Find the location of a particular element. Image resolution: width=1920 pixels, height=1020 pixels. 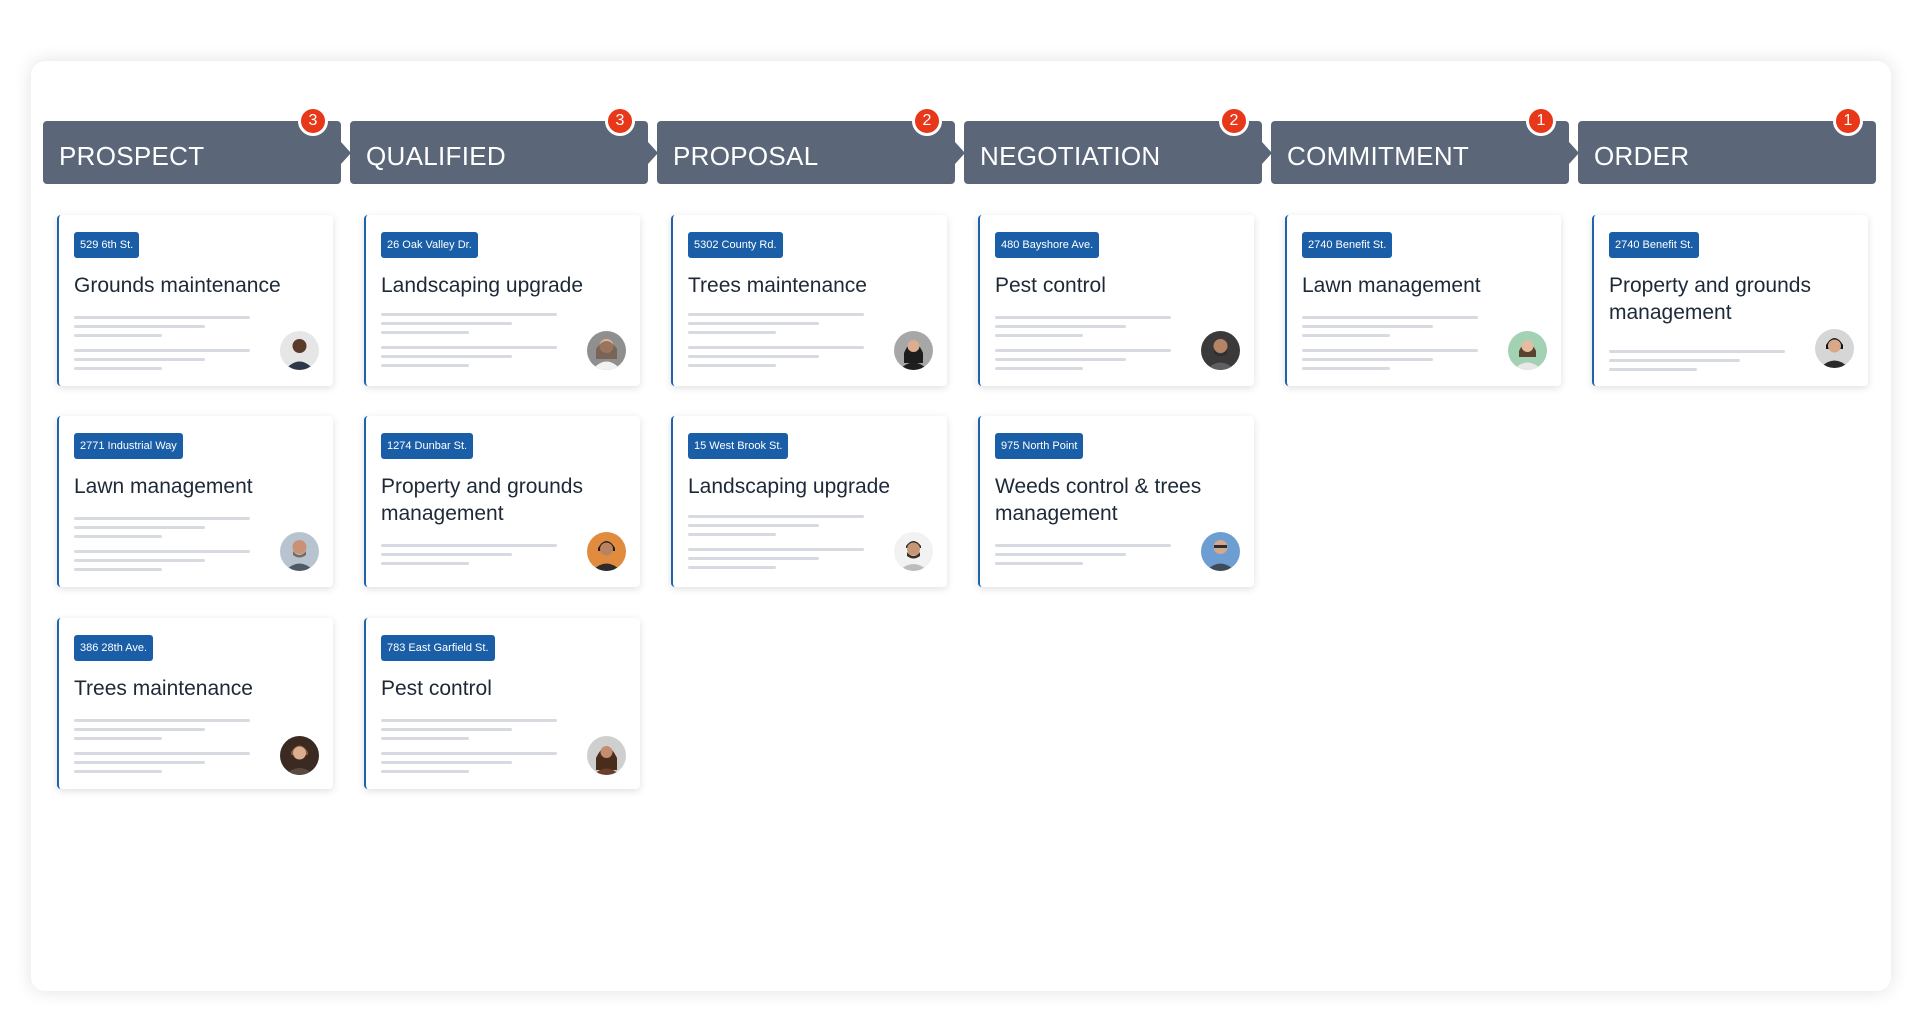

stage-label: PROPOSAL is located at coordinates (746, 156).